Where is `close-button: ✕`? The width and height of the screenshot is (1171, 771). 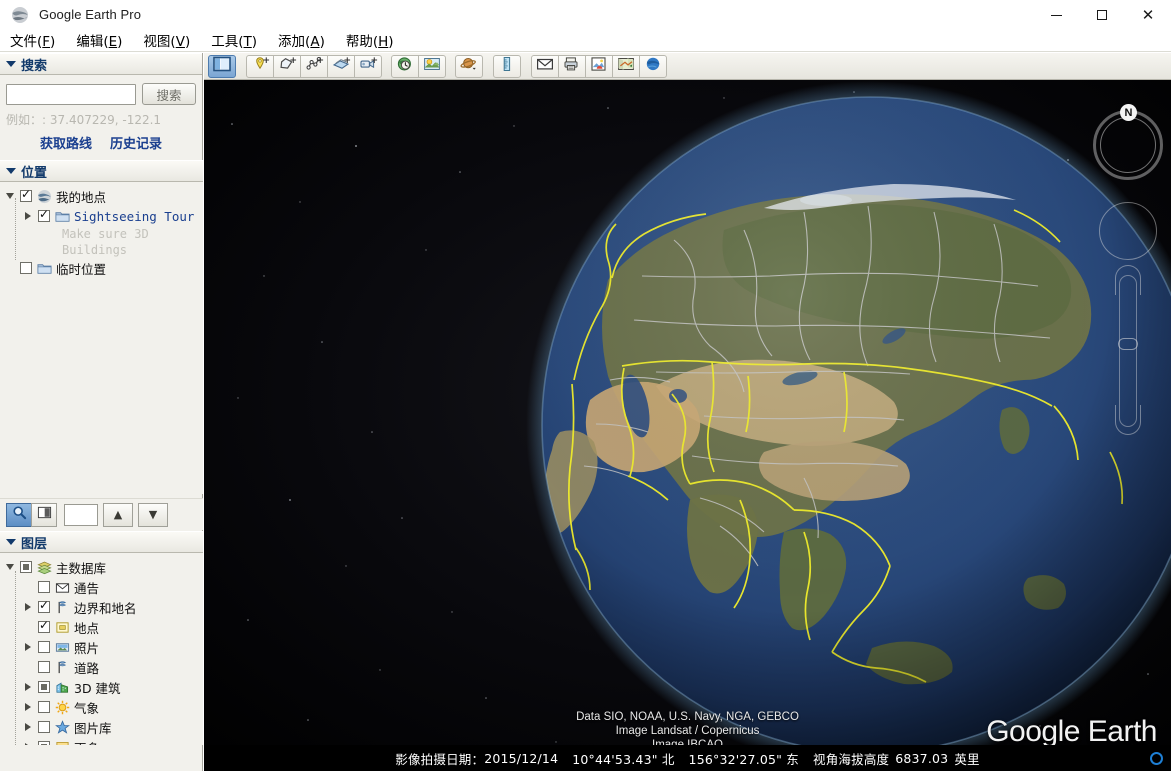
close-button: ✕ is located at coordinates (1148, 15).